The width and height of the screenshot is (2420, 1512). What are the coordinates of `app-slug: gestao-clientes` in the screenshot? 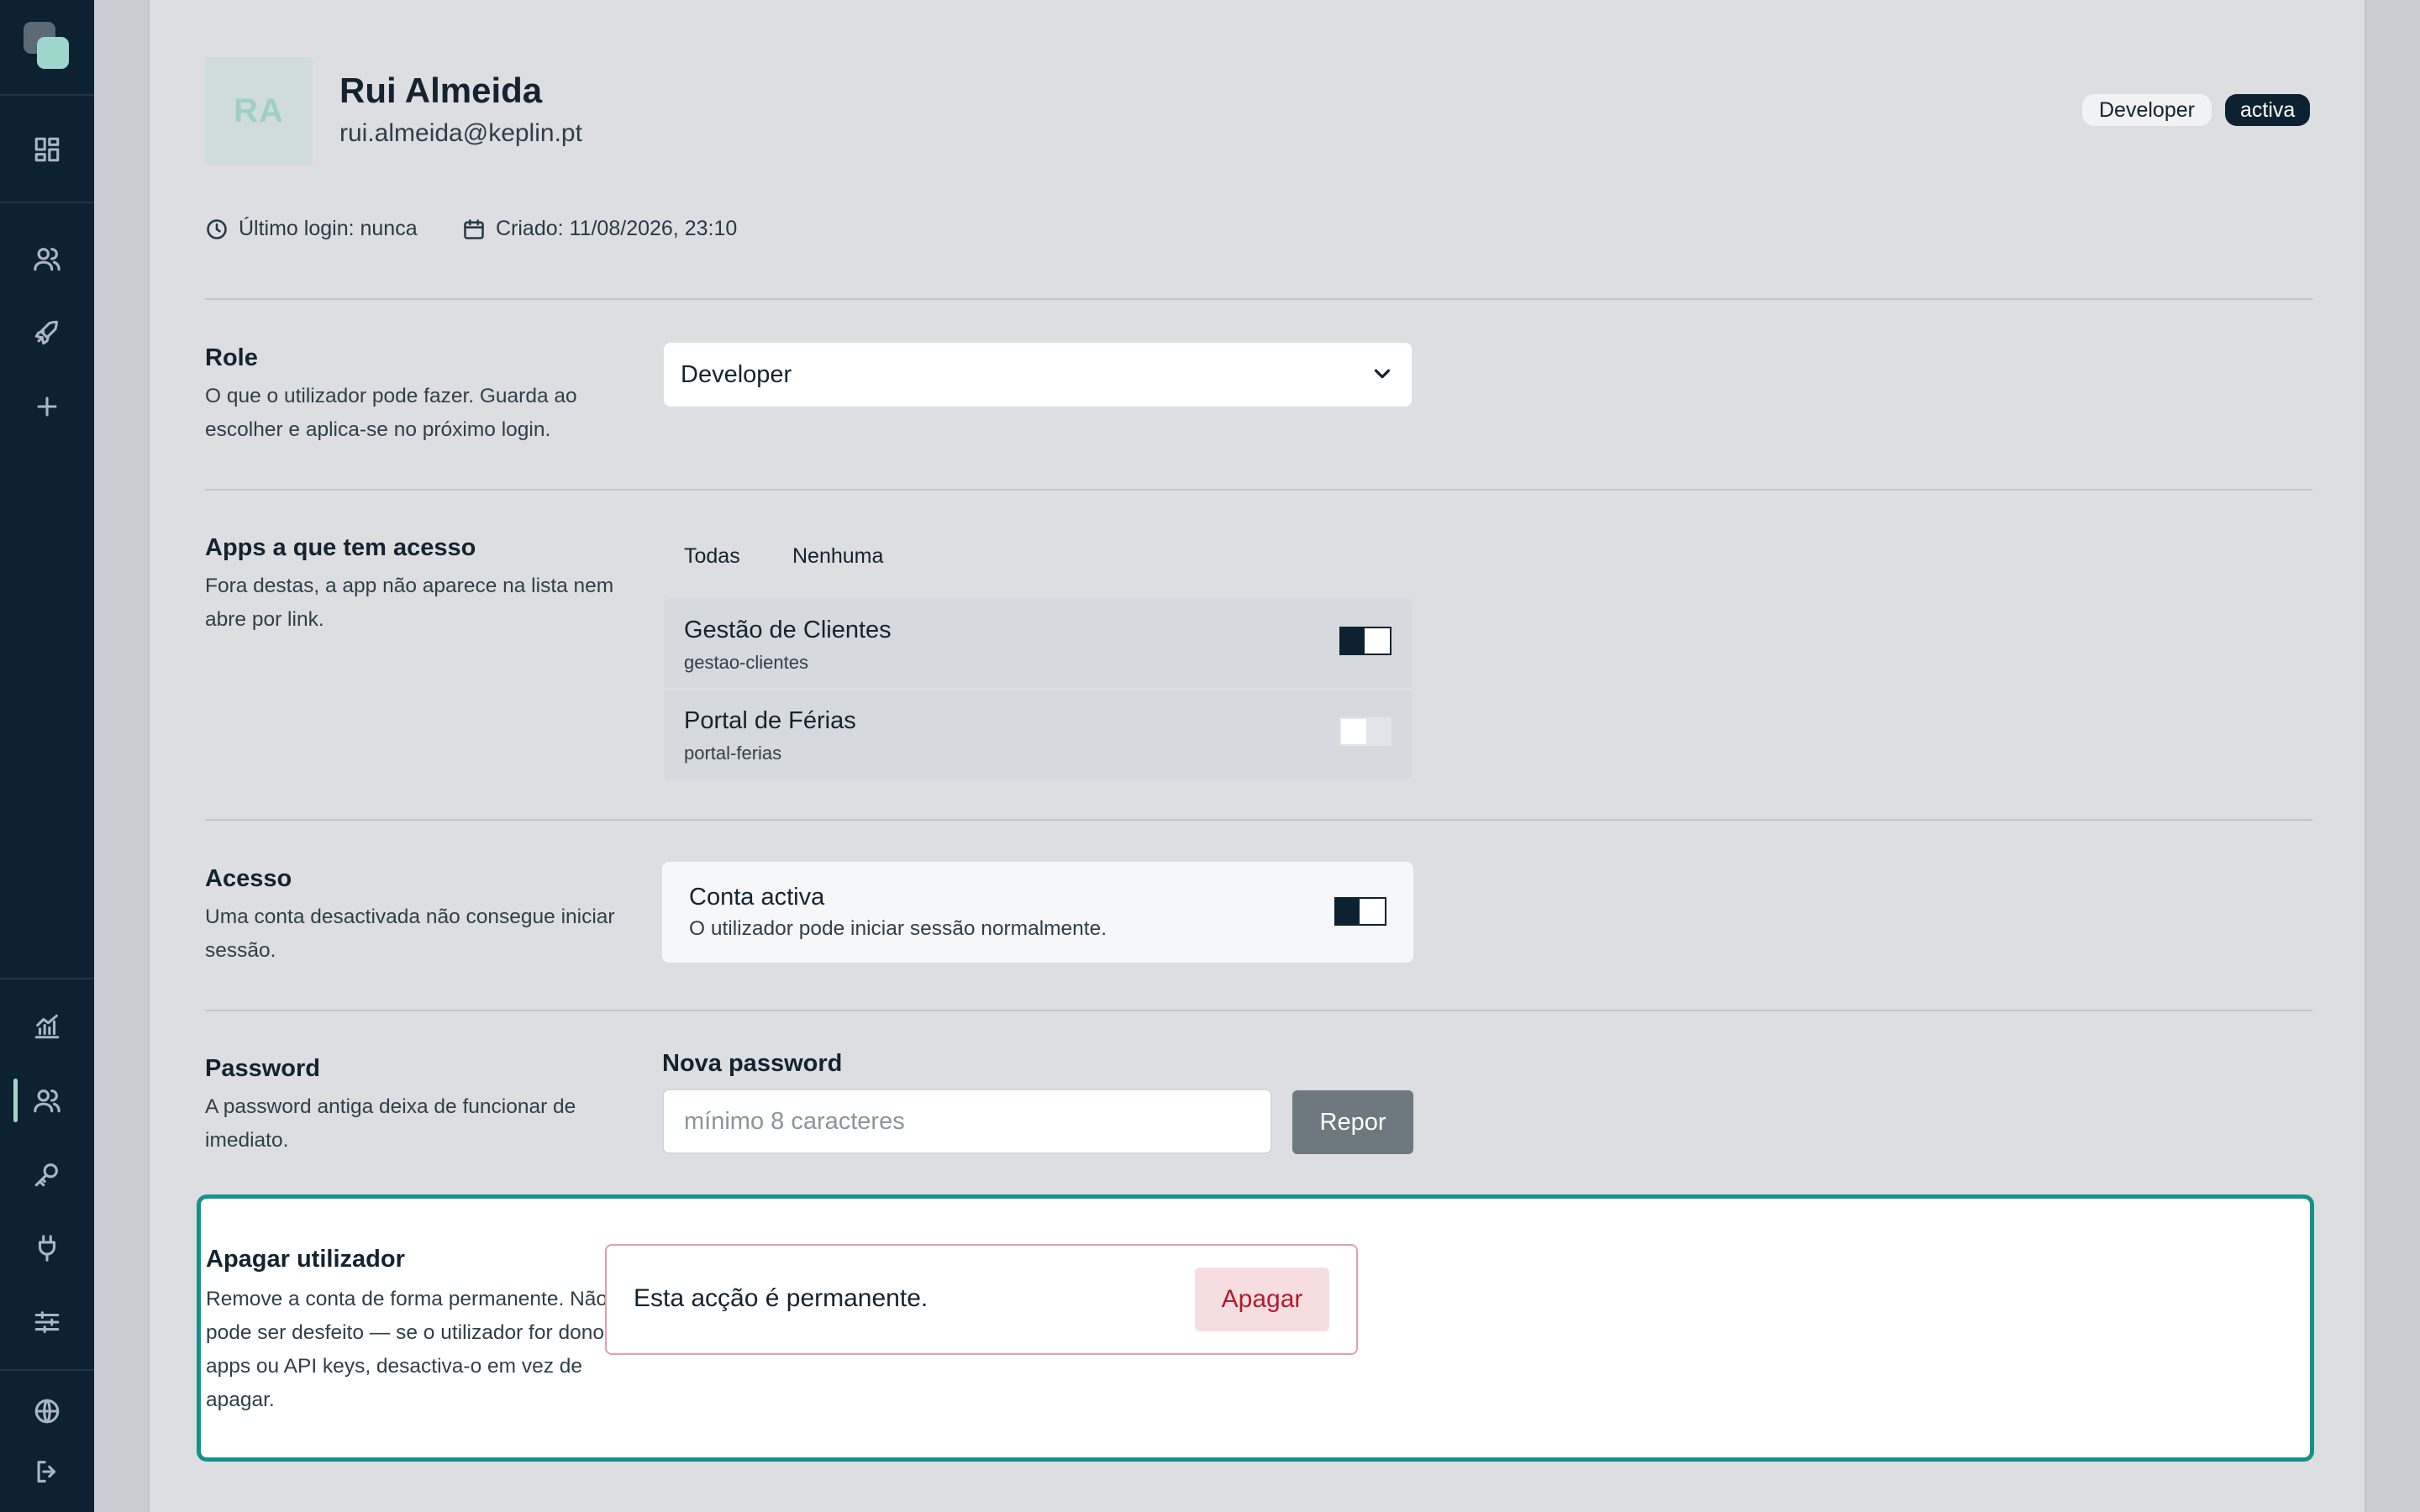 It's located at (746, 662).